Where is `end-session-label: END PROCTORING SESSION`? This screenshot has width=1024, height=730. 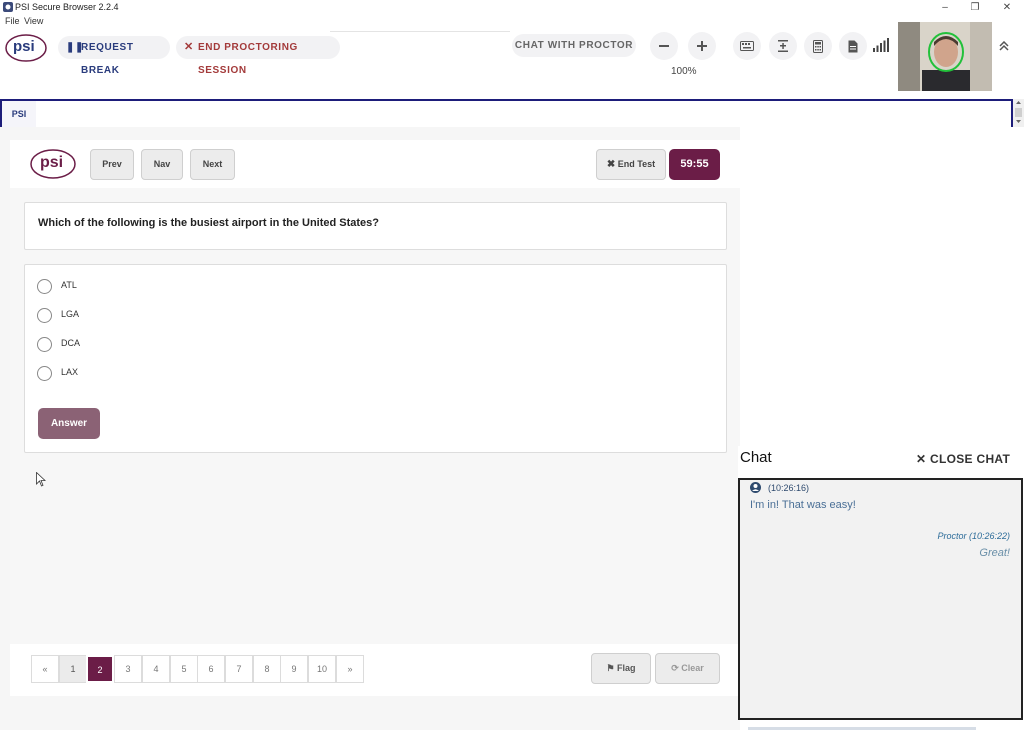 end-session-label: END PROCTORING SESSION is located at coordinates (248, 59).